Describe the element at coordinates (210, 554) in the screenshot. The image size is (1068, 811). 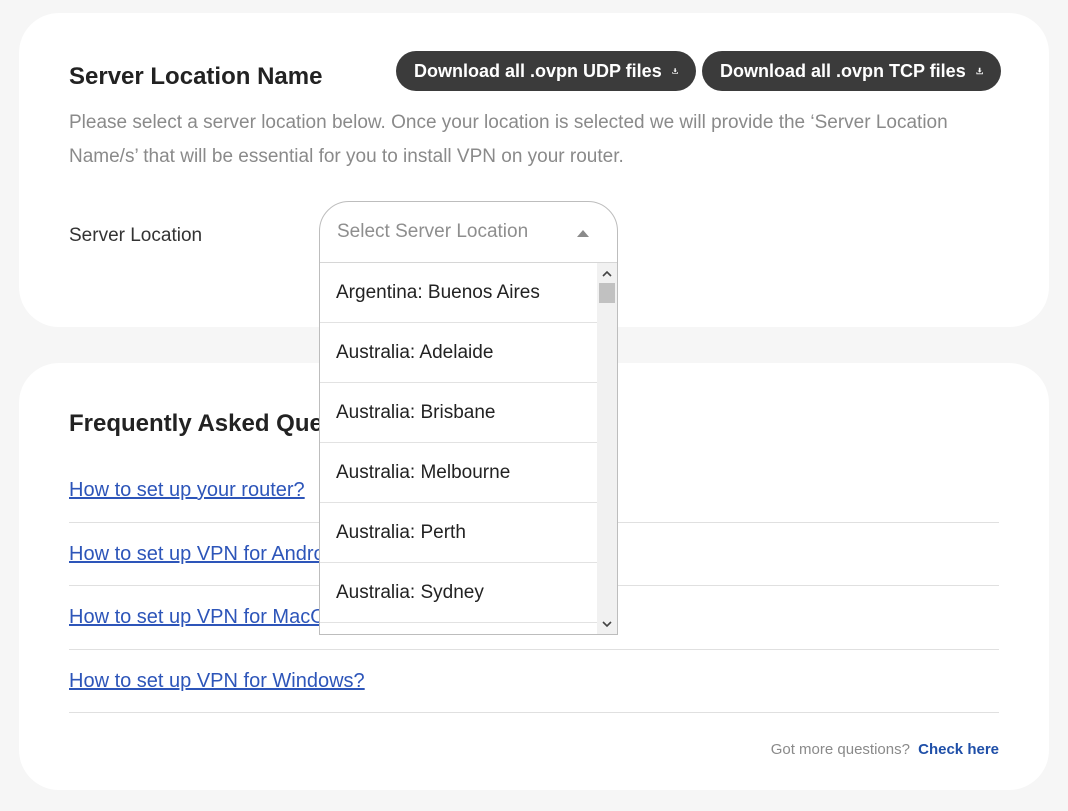
I see `faq-link-android: How to set up VPN for Android?` at that location.